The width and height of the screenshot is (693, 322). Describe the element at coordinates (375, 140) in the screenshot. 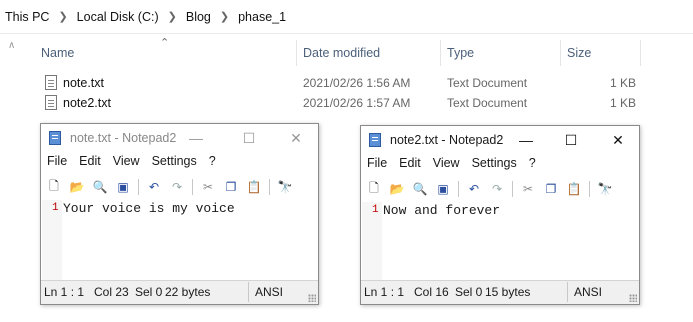

I see `notepad-app-icon` at that location.